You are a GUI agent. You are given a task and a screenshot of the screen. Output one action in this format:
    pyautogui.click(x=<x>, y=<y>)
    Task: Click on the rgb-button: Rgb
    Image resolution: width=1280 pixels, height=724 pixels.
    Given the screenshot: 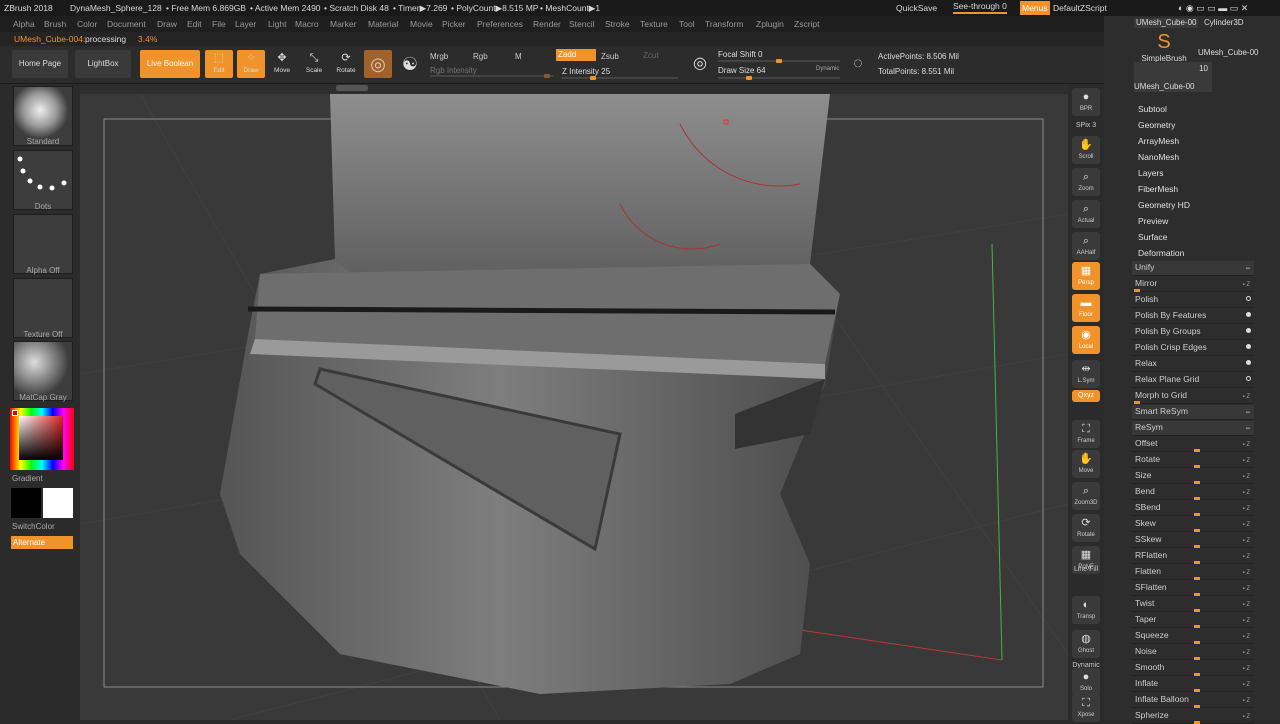 What is the action you would take?
    pyautogui.click(x=480, y=57)
    